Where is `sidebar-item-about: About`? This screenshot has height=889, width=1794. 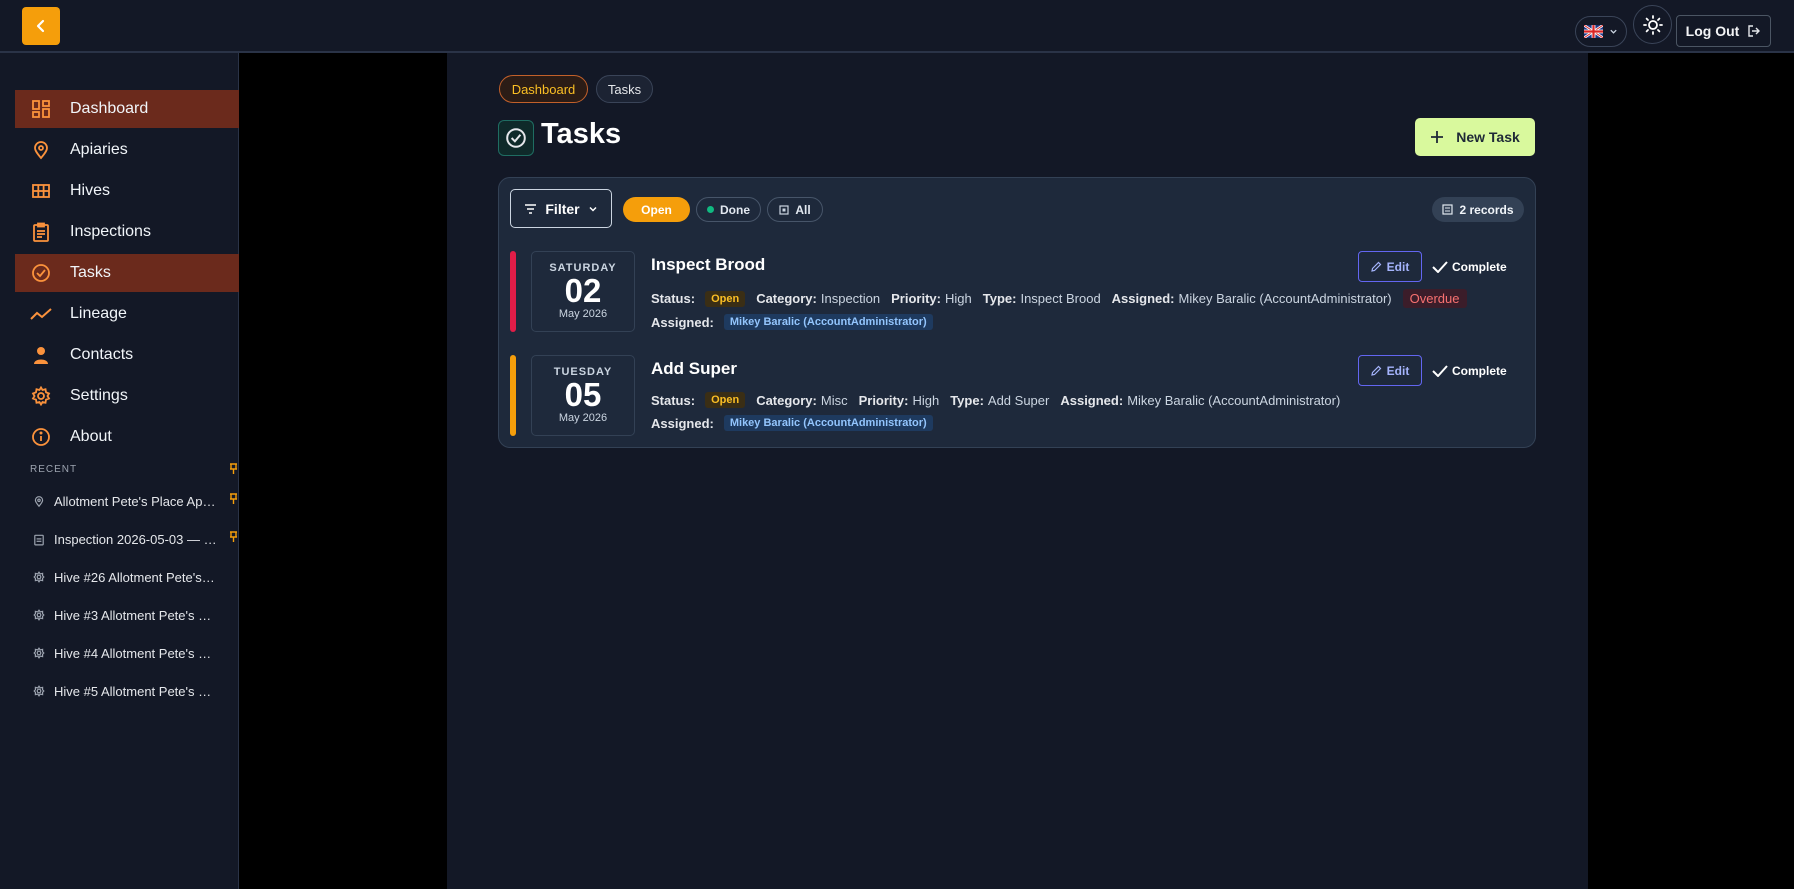
sidebar-item-about: About is located at coordinates (127, 437).